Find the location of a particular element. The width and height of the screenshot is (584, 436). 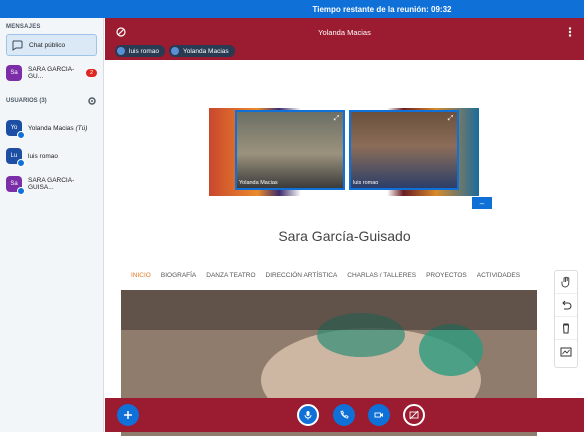

user-suffix: (Tú) is located at coordinates (81, 128).